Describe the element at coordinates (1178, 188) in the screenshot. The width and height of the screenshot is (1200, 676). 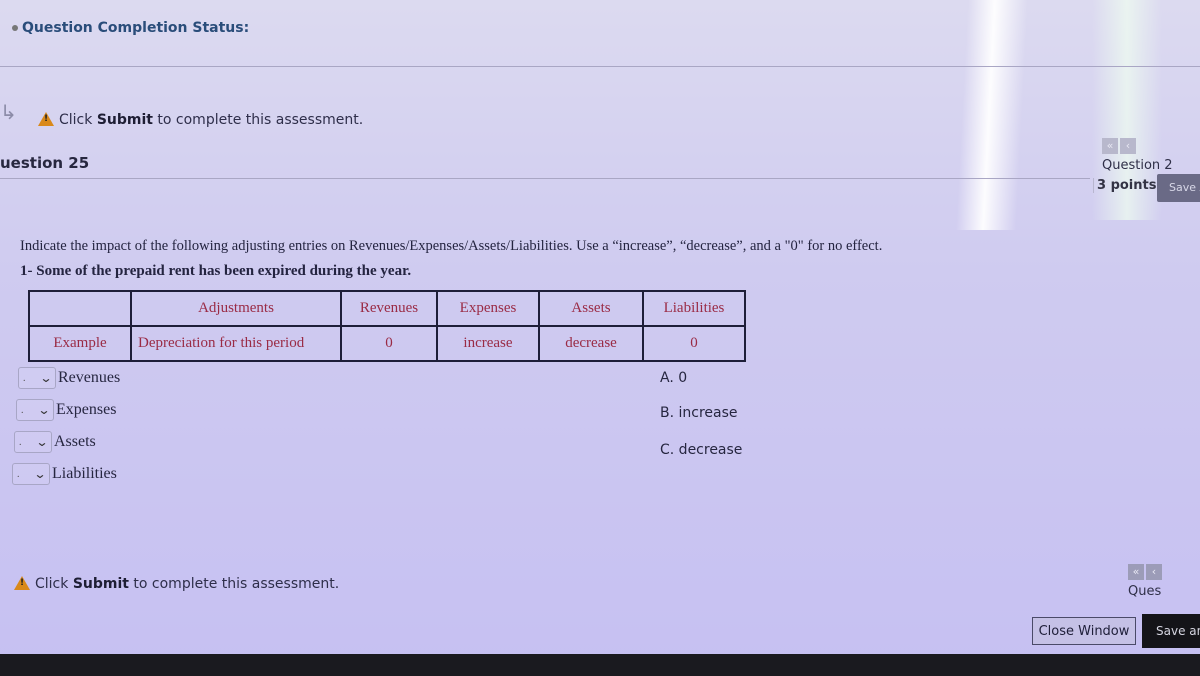
I see `save-answer-button: Save A` at that location.